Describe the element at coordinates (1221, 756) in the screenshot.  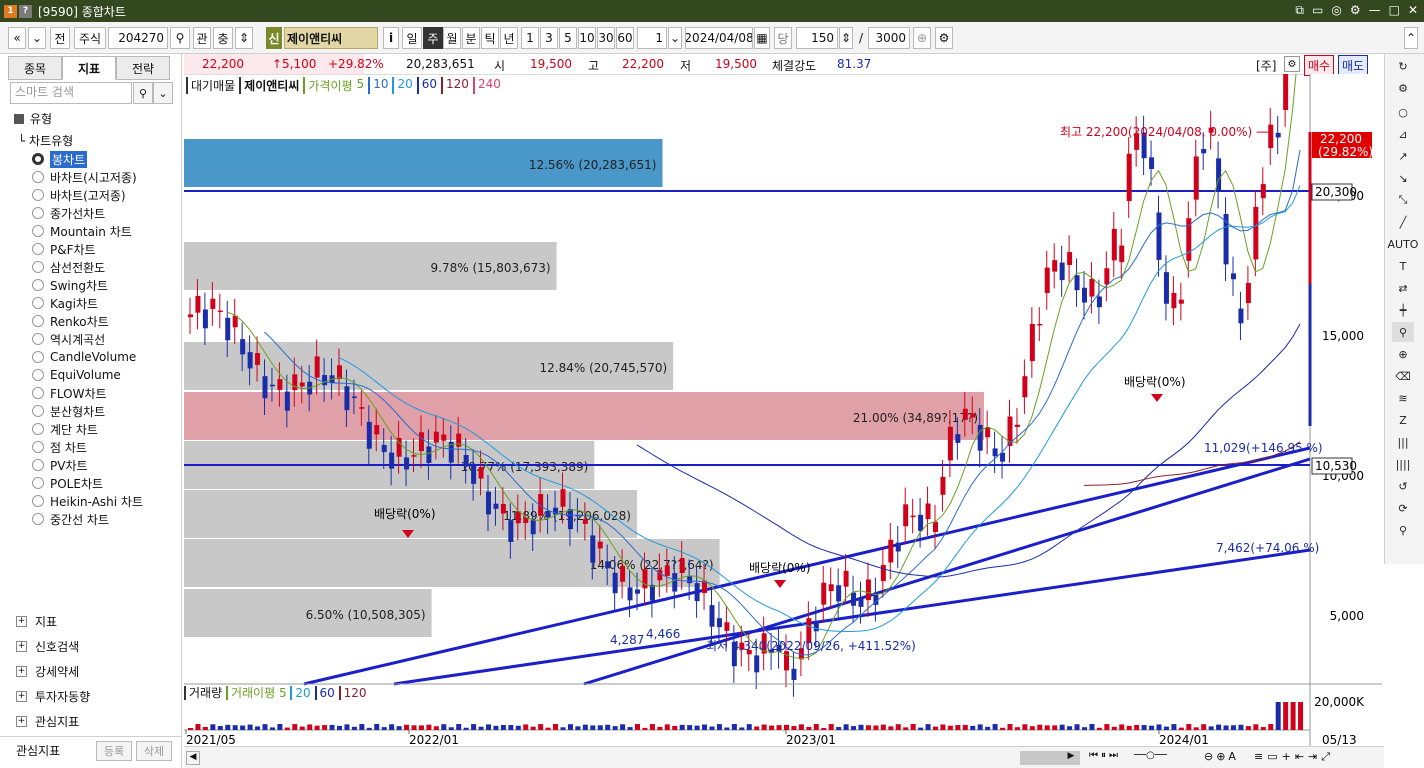
I see `zoom-controls: ⊖⊕A` at that location.